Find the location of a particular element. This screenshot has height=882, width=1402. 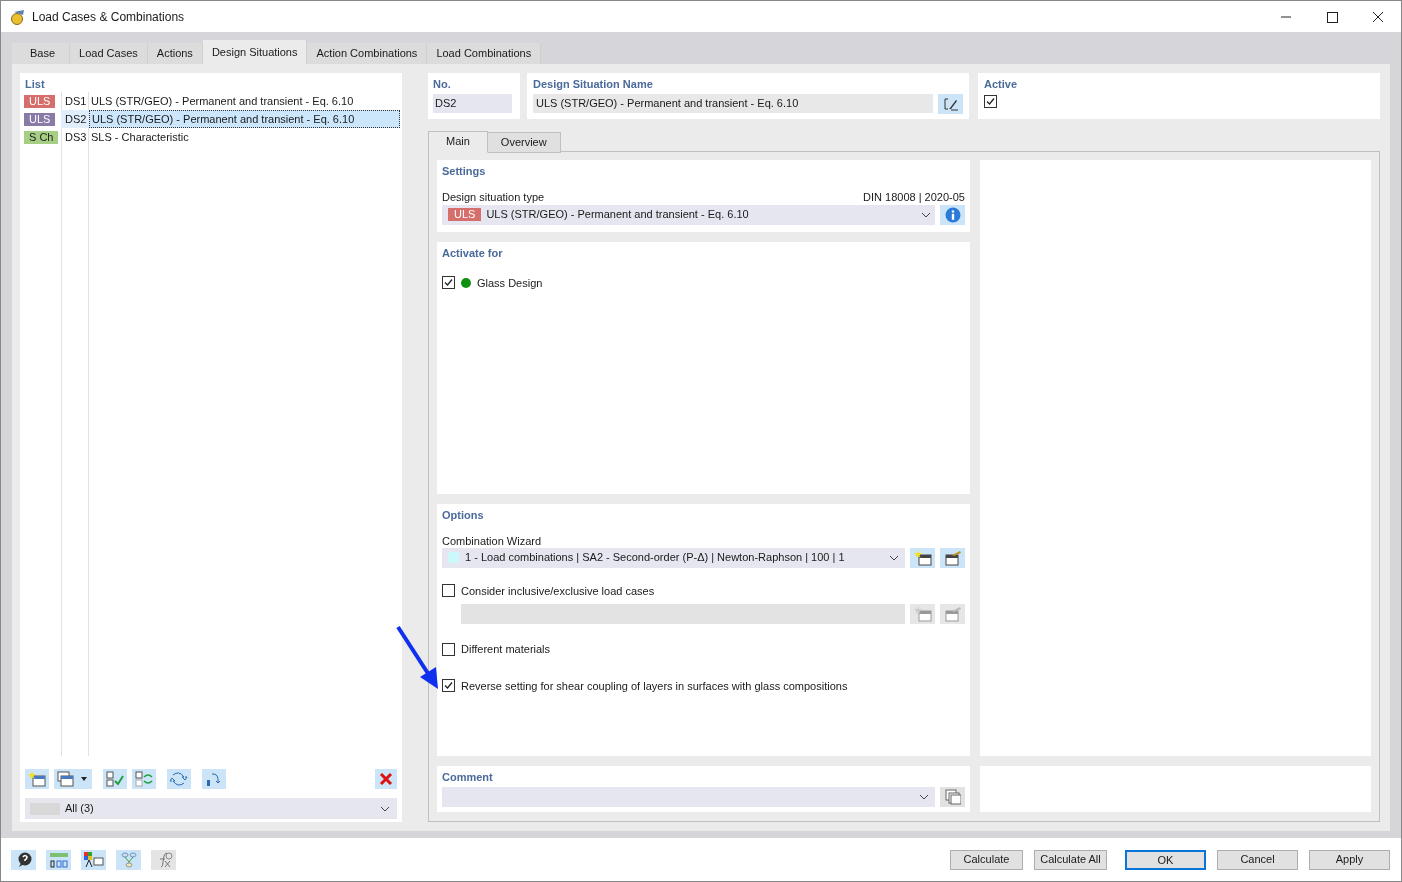

dialog-button: Apply is located at coordinates (1349, 859).